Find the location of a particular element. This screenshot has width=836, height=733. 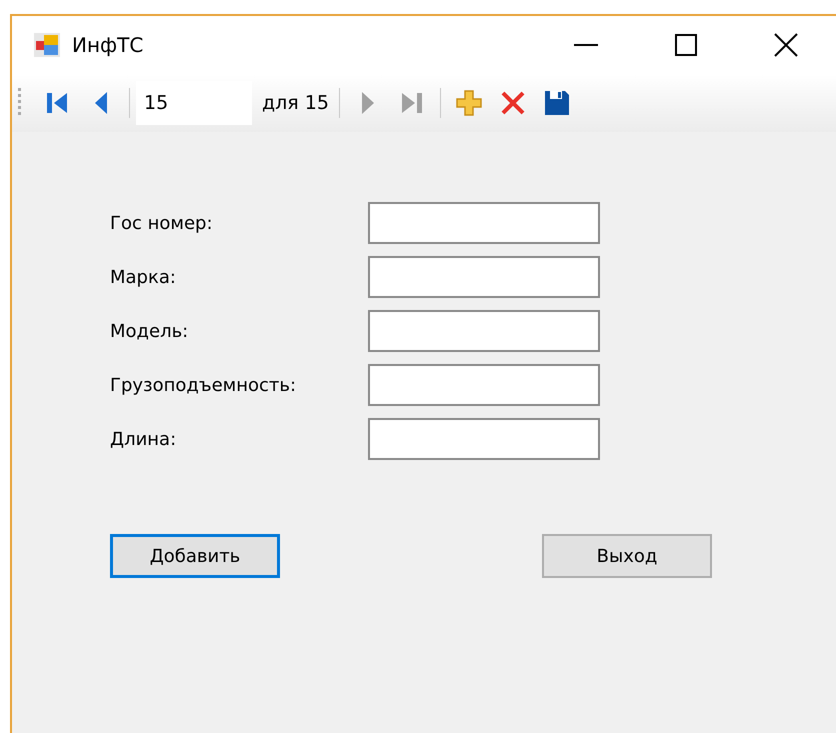

maximize-icon is located at coordinates (686, 45).